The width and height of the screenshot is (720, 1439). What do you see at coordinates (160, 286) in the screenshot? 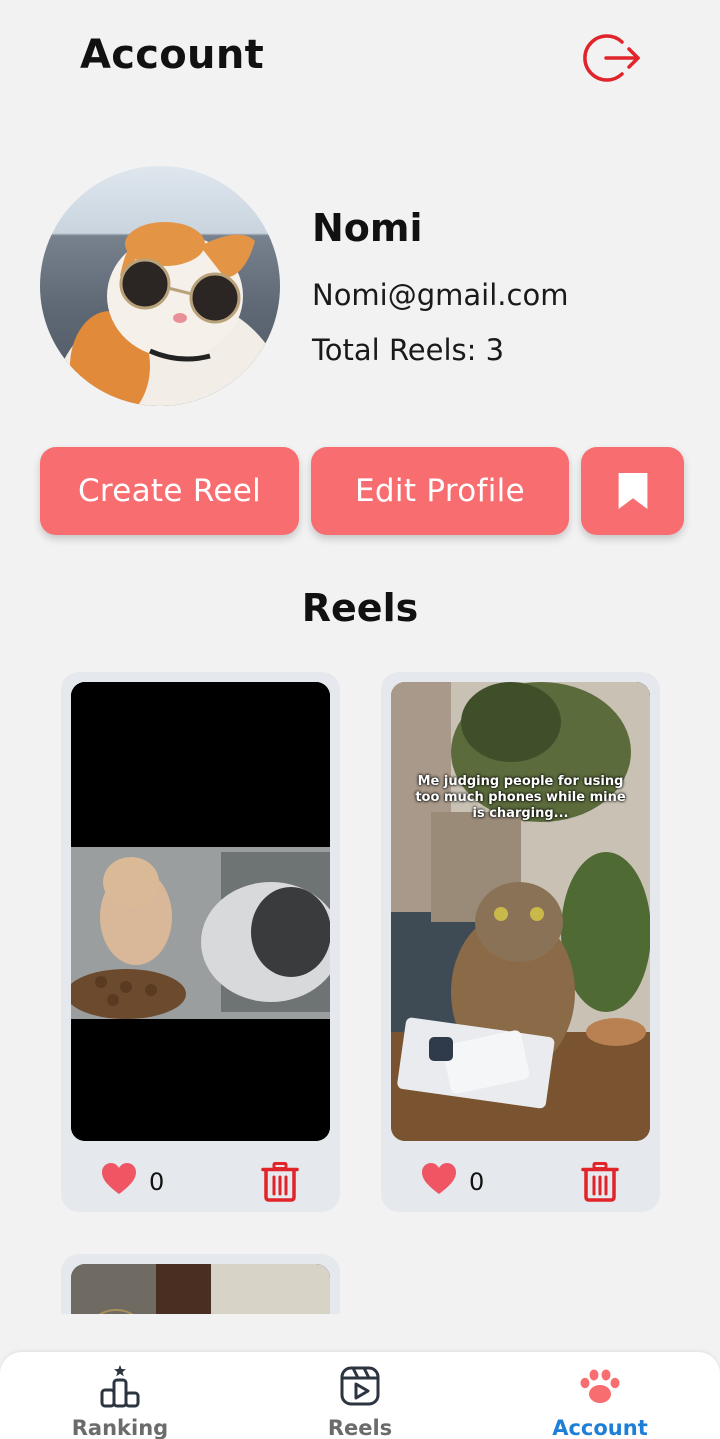
I see `avatar` at bounding box center [160, 286].